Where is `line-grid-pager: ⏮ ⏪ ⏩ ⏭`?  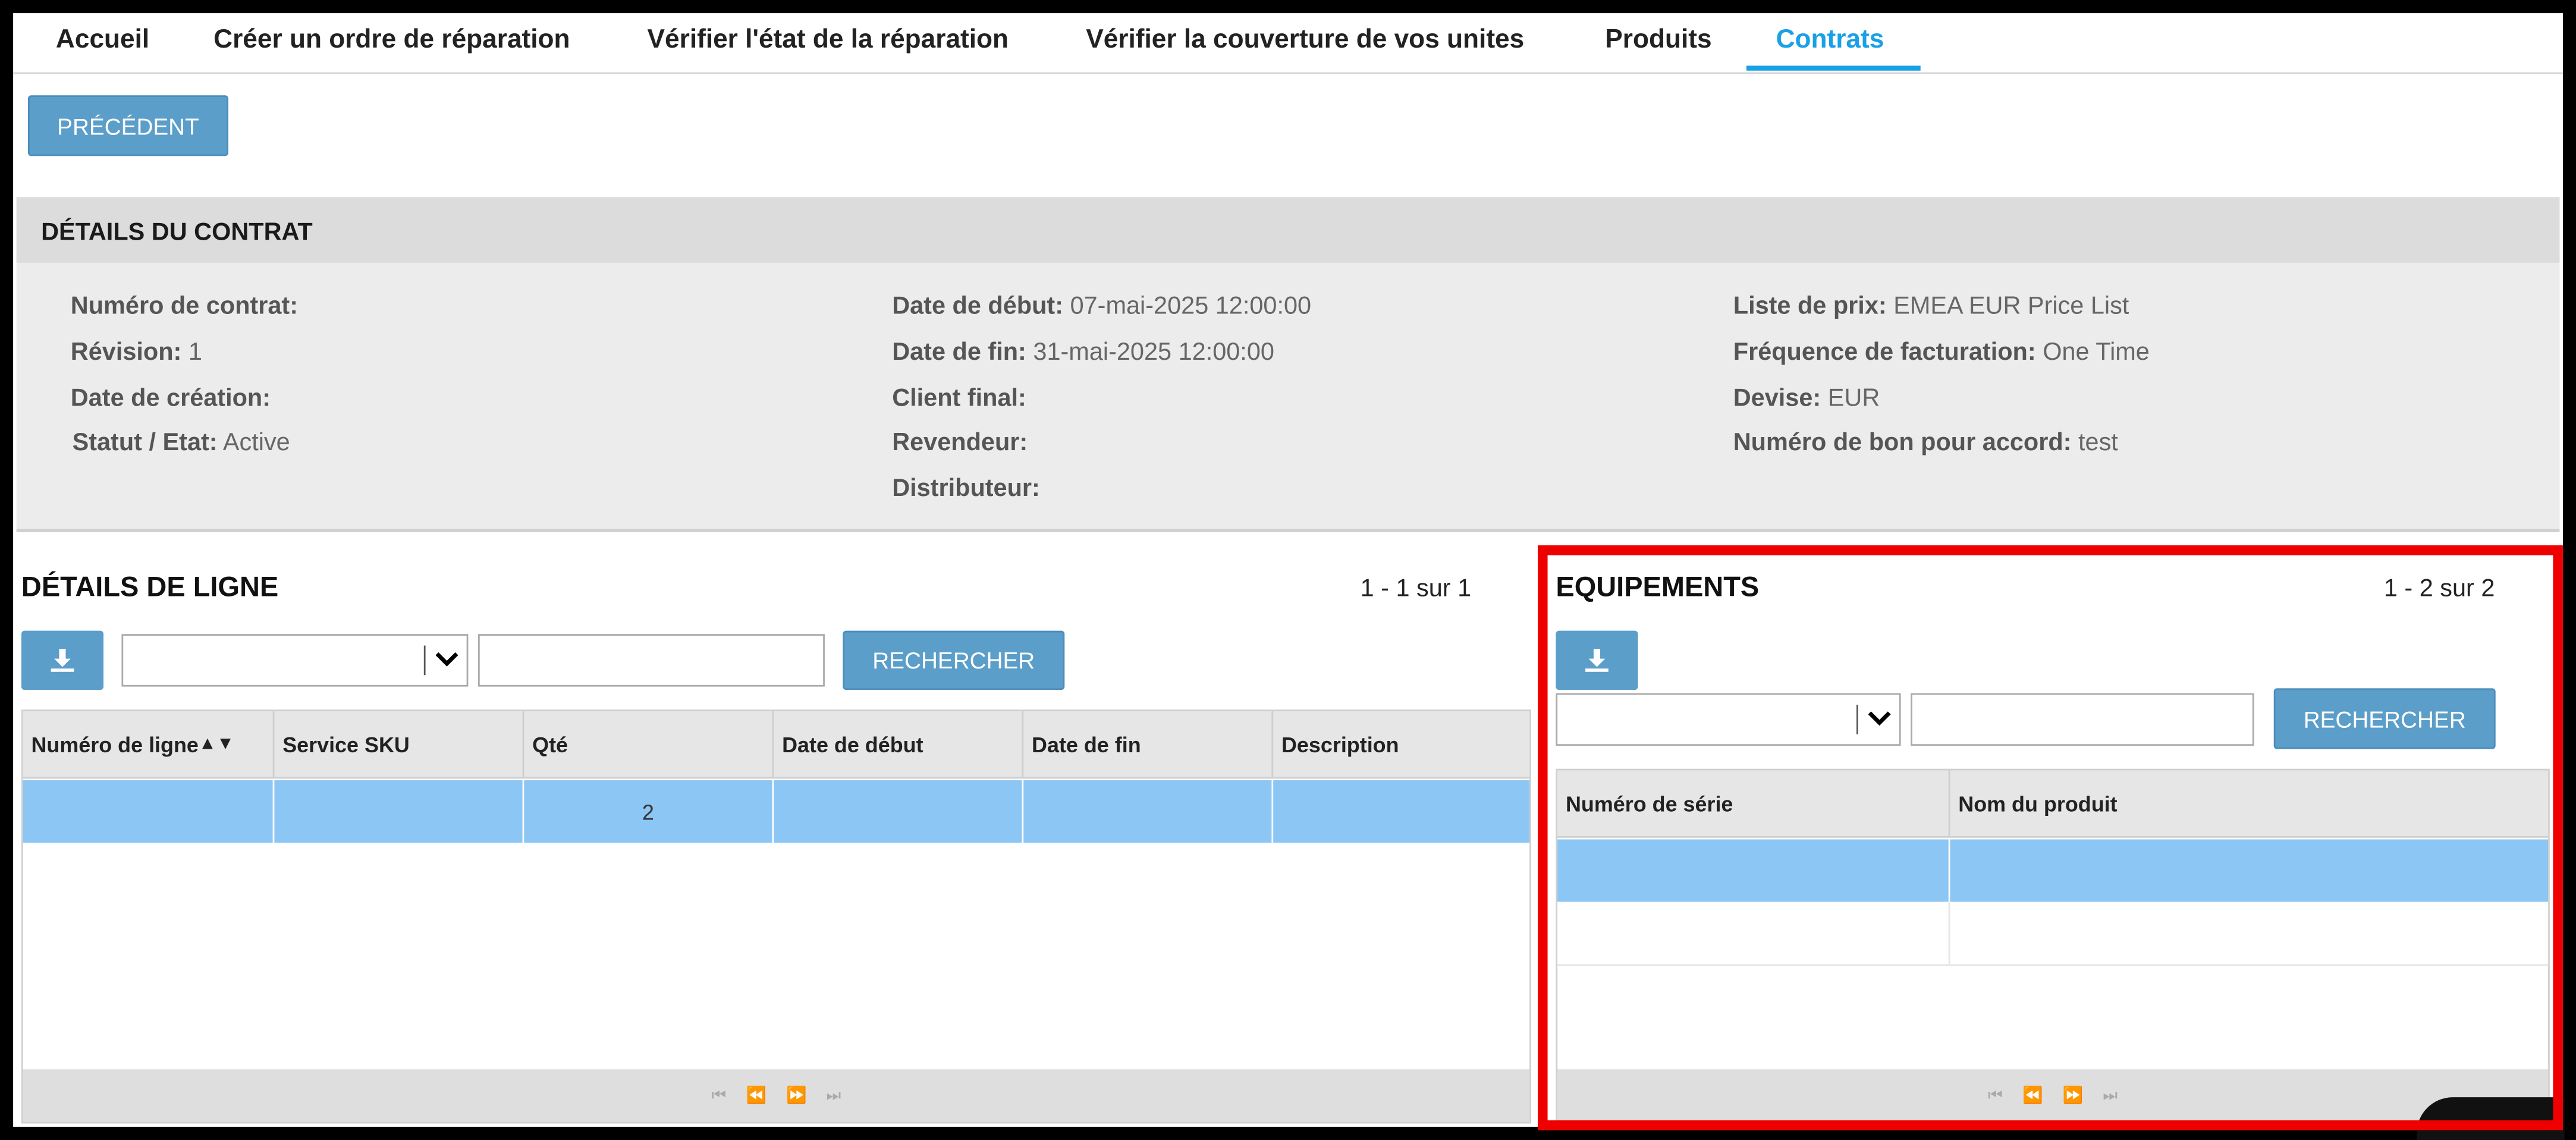 line-grid-pager: ⏮ ⏪ ⏩ ⏭ is located at coordinates (776, 1095).